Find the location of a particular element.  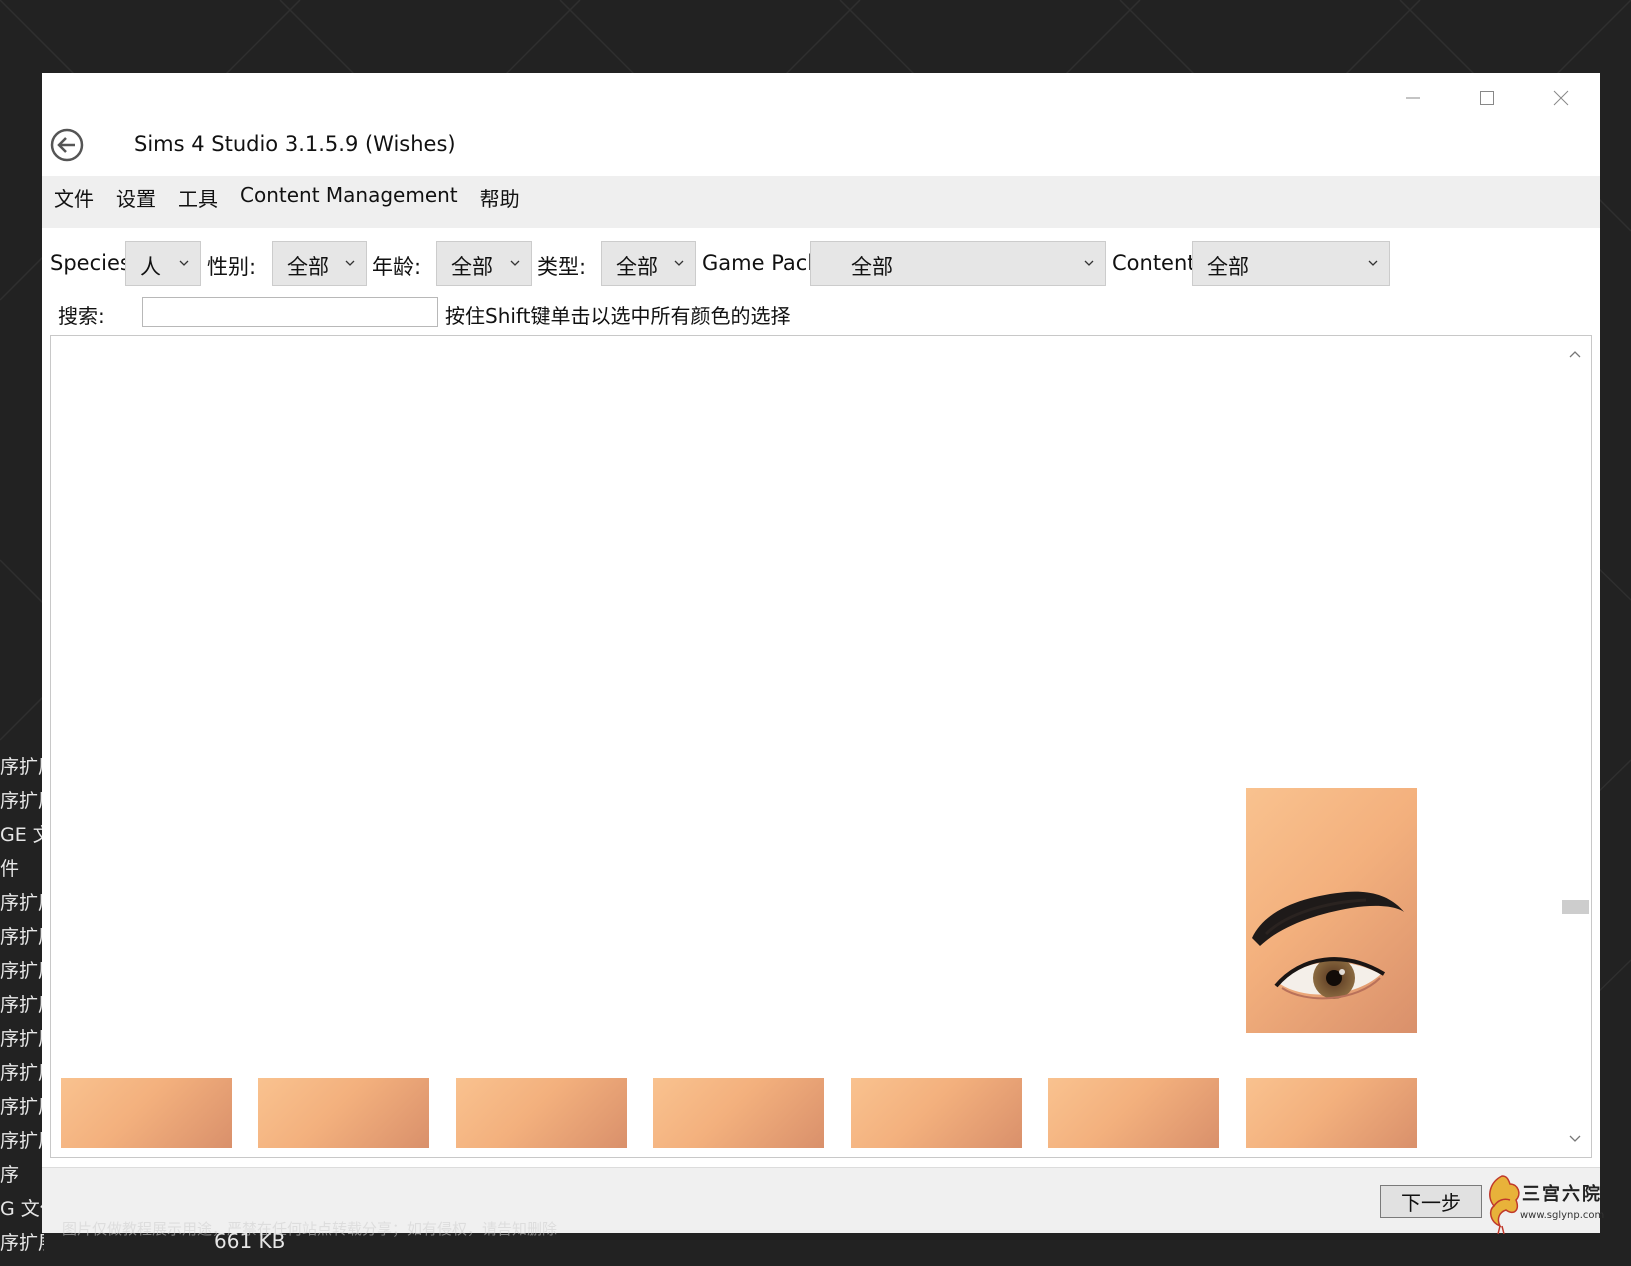

content-label: Content is located at coordinates (1154, 263).